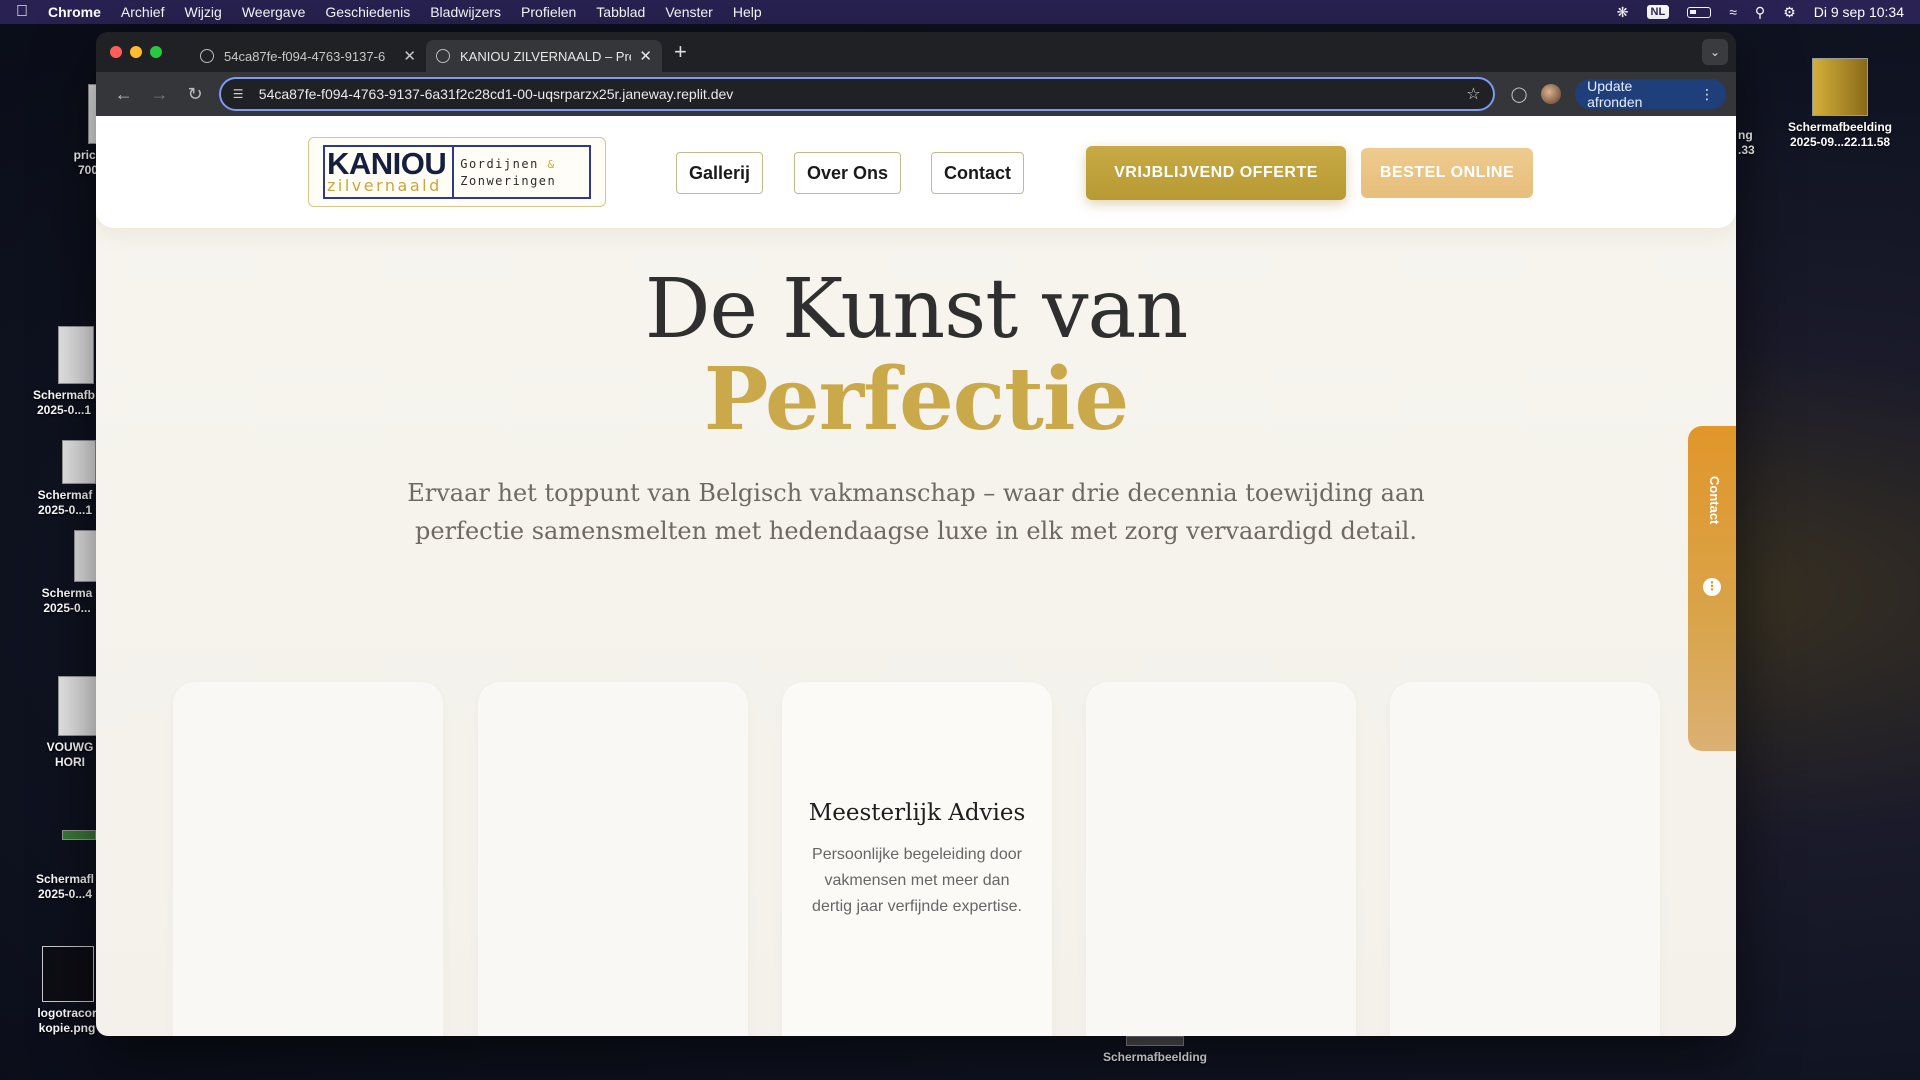 The width and height of the screenshot is (1920, 1080). Describe the element at coordinates (1840, 134) in the screenshot. I see `desktop-file-label: Schermafbeelding 2025-09...22.11.58` at that location.